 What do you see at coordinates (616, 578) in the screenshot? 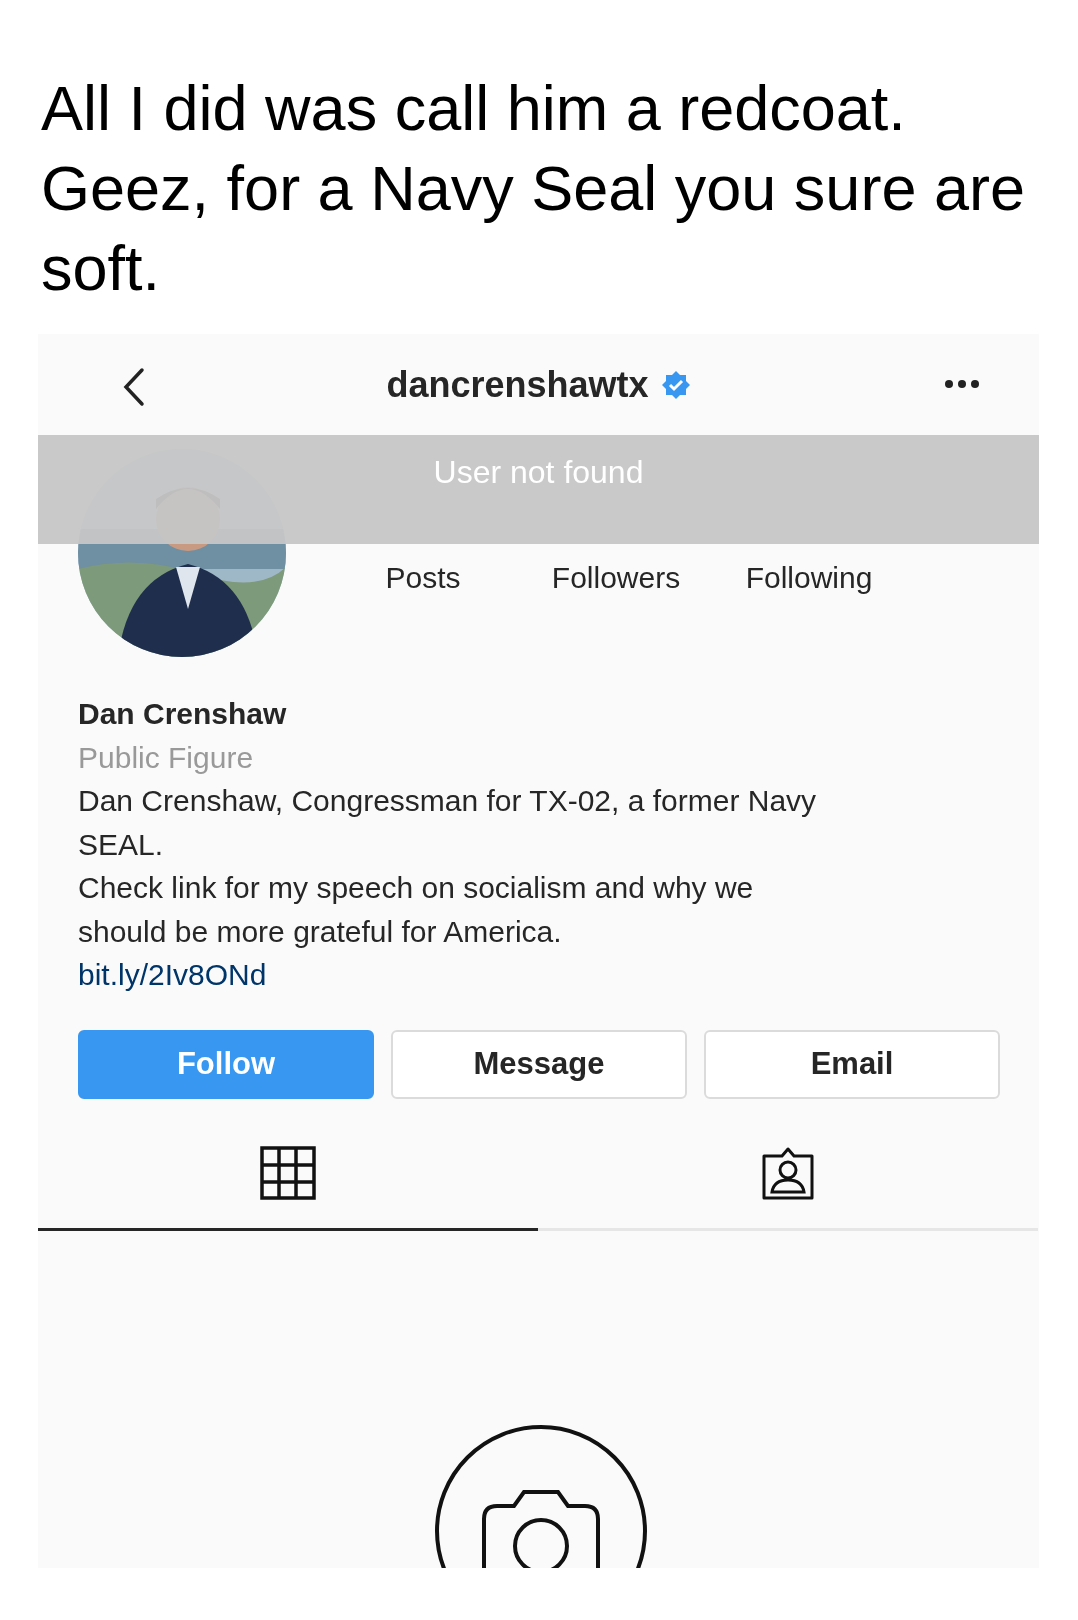
I see `stat-label: Followers` at bounding box center [616, 578].